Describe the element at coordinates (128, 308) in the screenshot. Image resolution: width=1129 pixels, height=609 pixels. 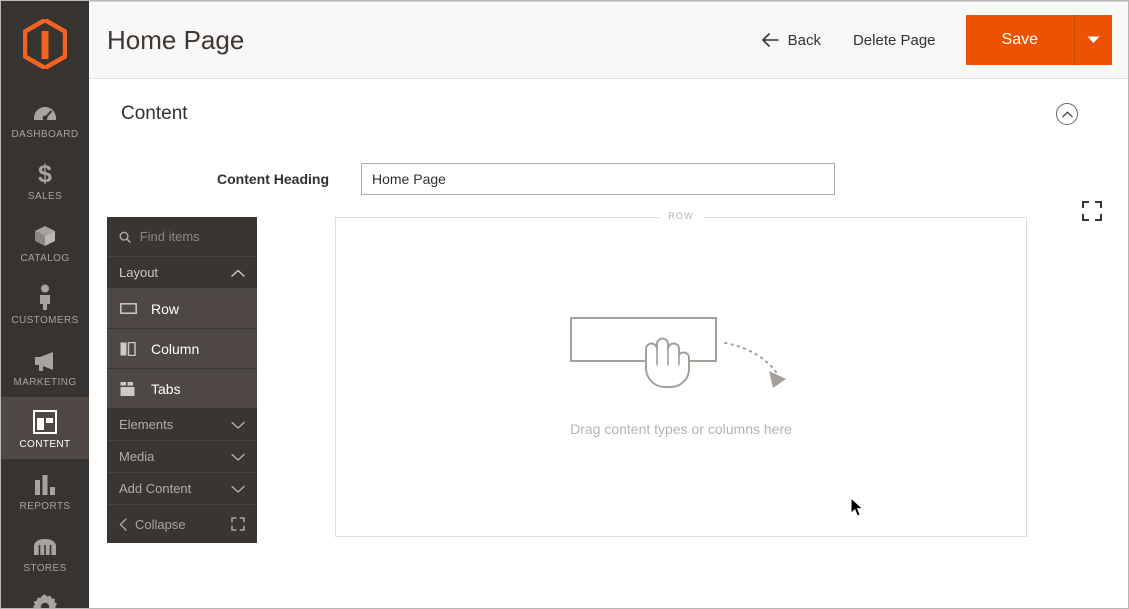
I see `row-rectangle-icon` at that location.